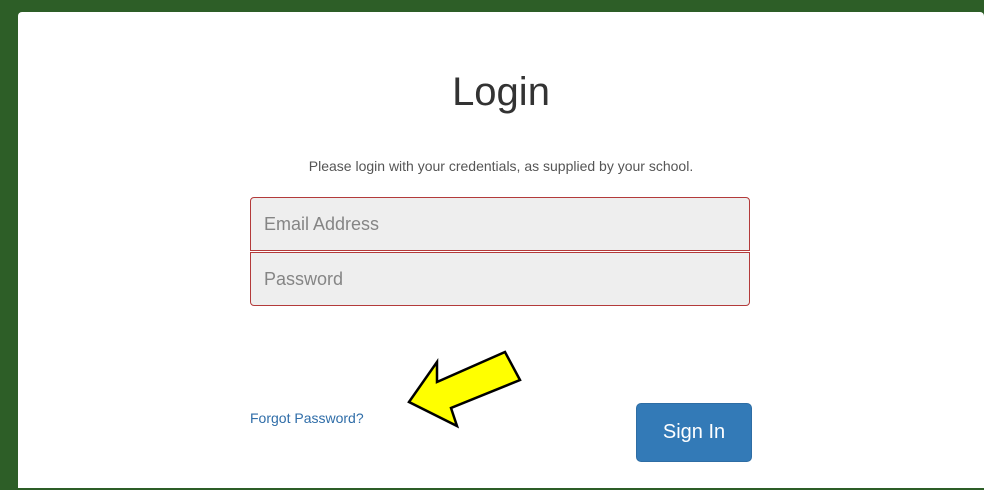 This screenshot has width=984, height=490. What do you see at coordinates (500, 279) in the screenshot?
I see `password-field` at bounding box center [500, 279].